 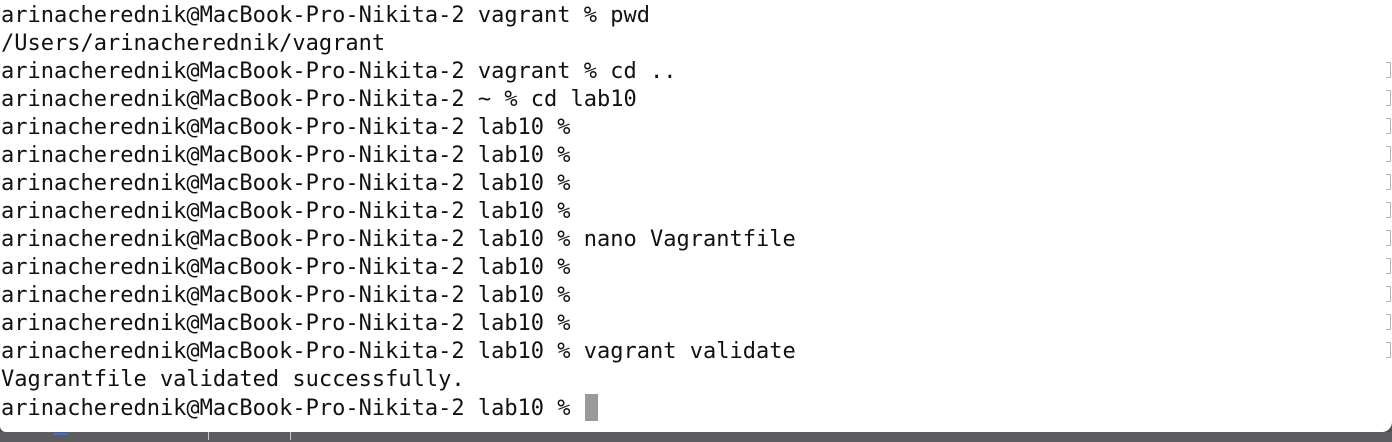 I want to click on text-cursor, so click(x=591, y=407).